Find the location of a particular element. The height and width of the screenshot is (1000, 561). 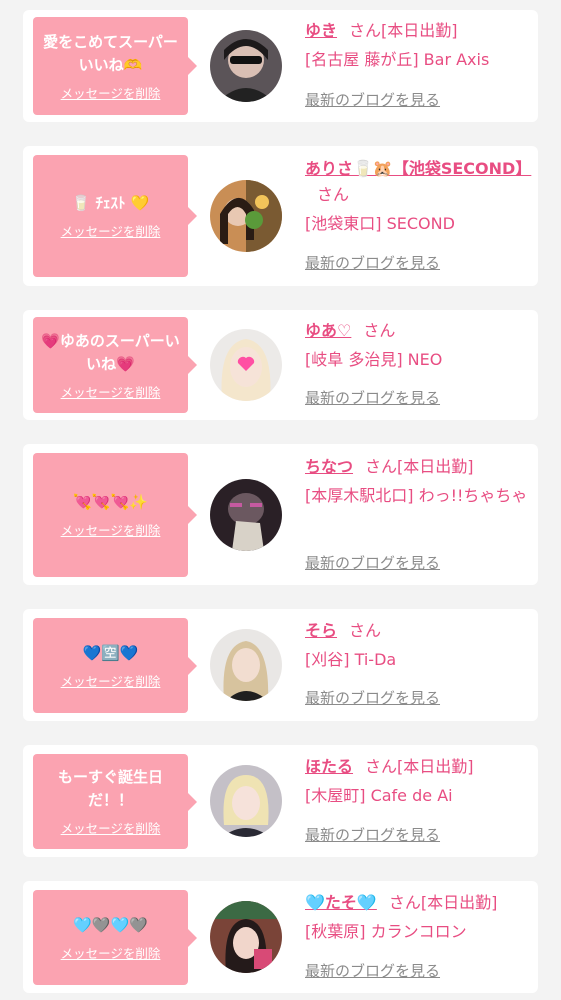

message-text: 🩵🩶🩵🩶 is located at coordinates (110, 924).